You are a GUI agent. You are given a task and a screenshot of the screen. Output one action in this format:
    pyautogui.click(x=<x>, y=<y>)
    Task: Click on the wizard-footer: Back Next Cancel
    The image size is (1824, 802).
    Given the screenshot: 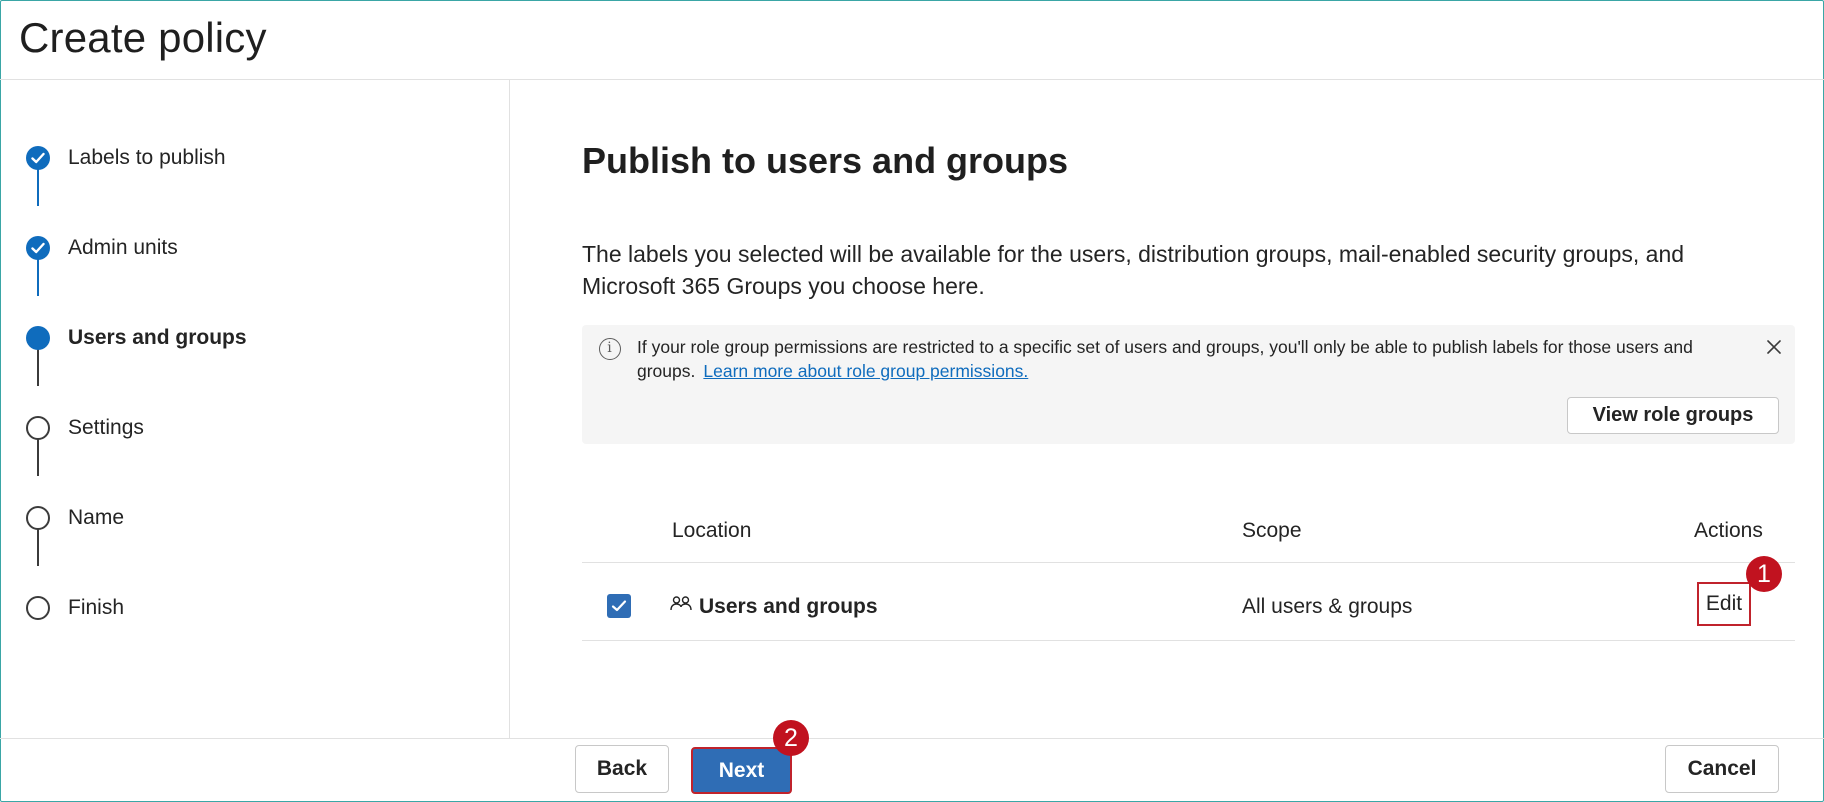 What is the action you would take?
    pyautogui.click(x=912, y=770)
    